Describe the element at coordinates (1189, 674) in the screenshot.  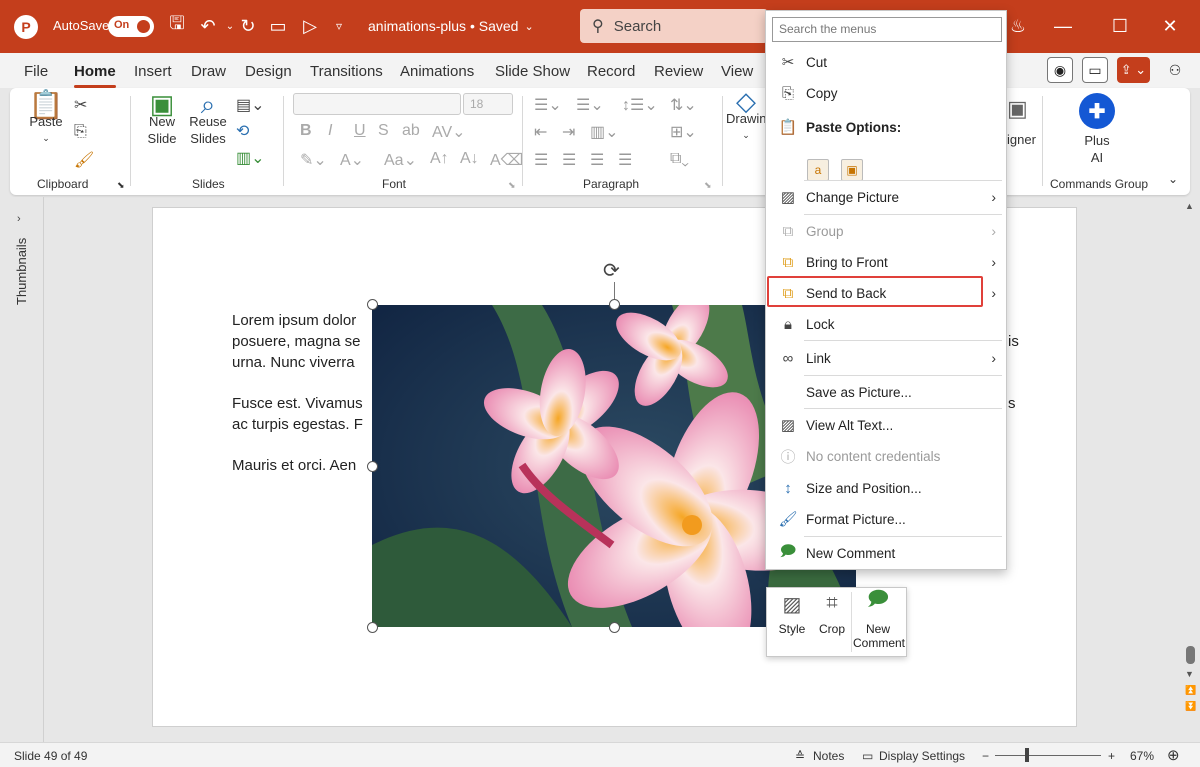
I see `scroll-down-icon: ▼` at that location.